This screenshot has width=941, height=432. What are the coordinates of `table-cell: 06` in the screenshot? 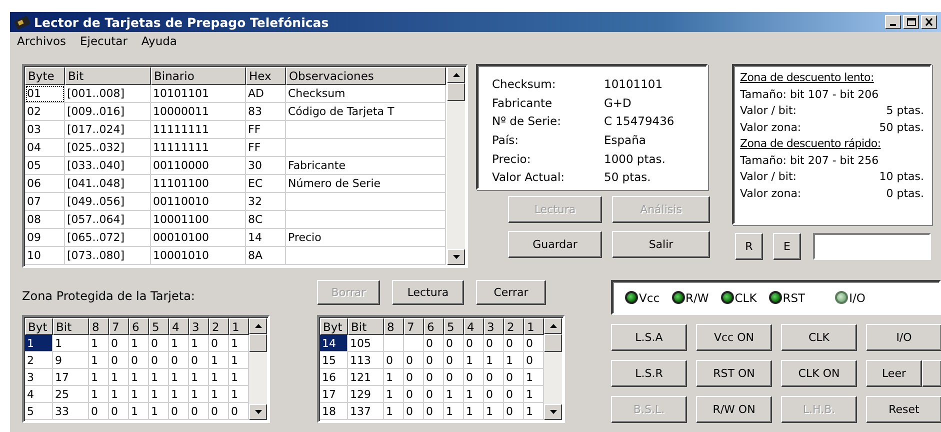 It's located at (45, 184).